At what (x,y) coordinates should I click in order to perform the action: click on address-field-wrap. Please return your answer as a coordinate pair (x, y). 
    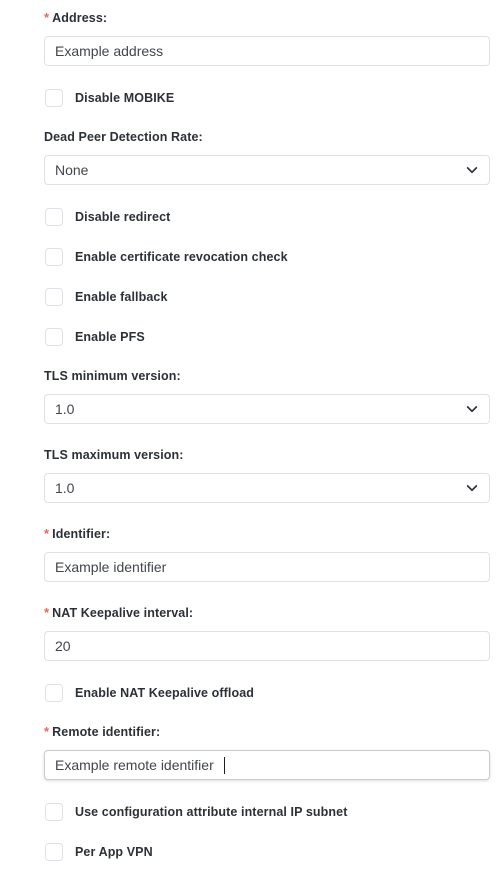
    Looking at the image, I should click on (267, 51).